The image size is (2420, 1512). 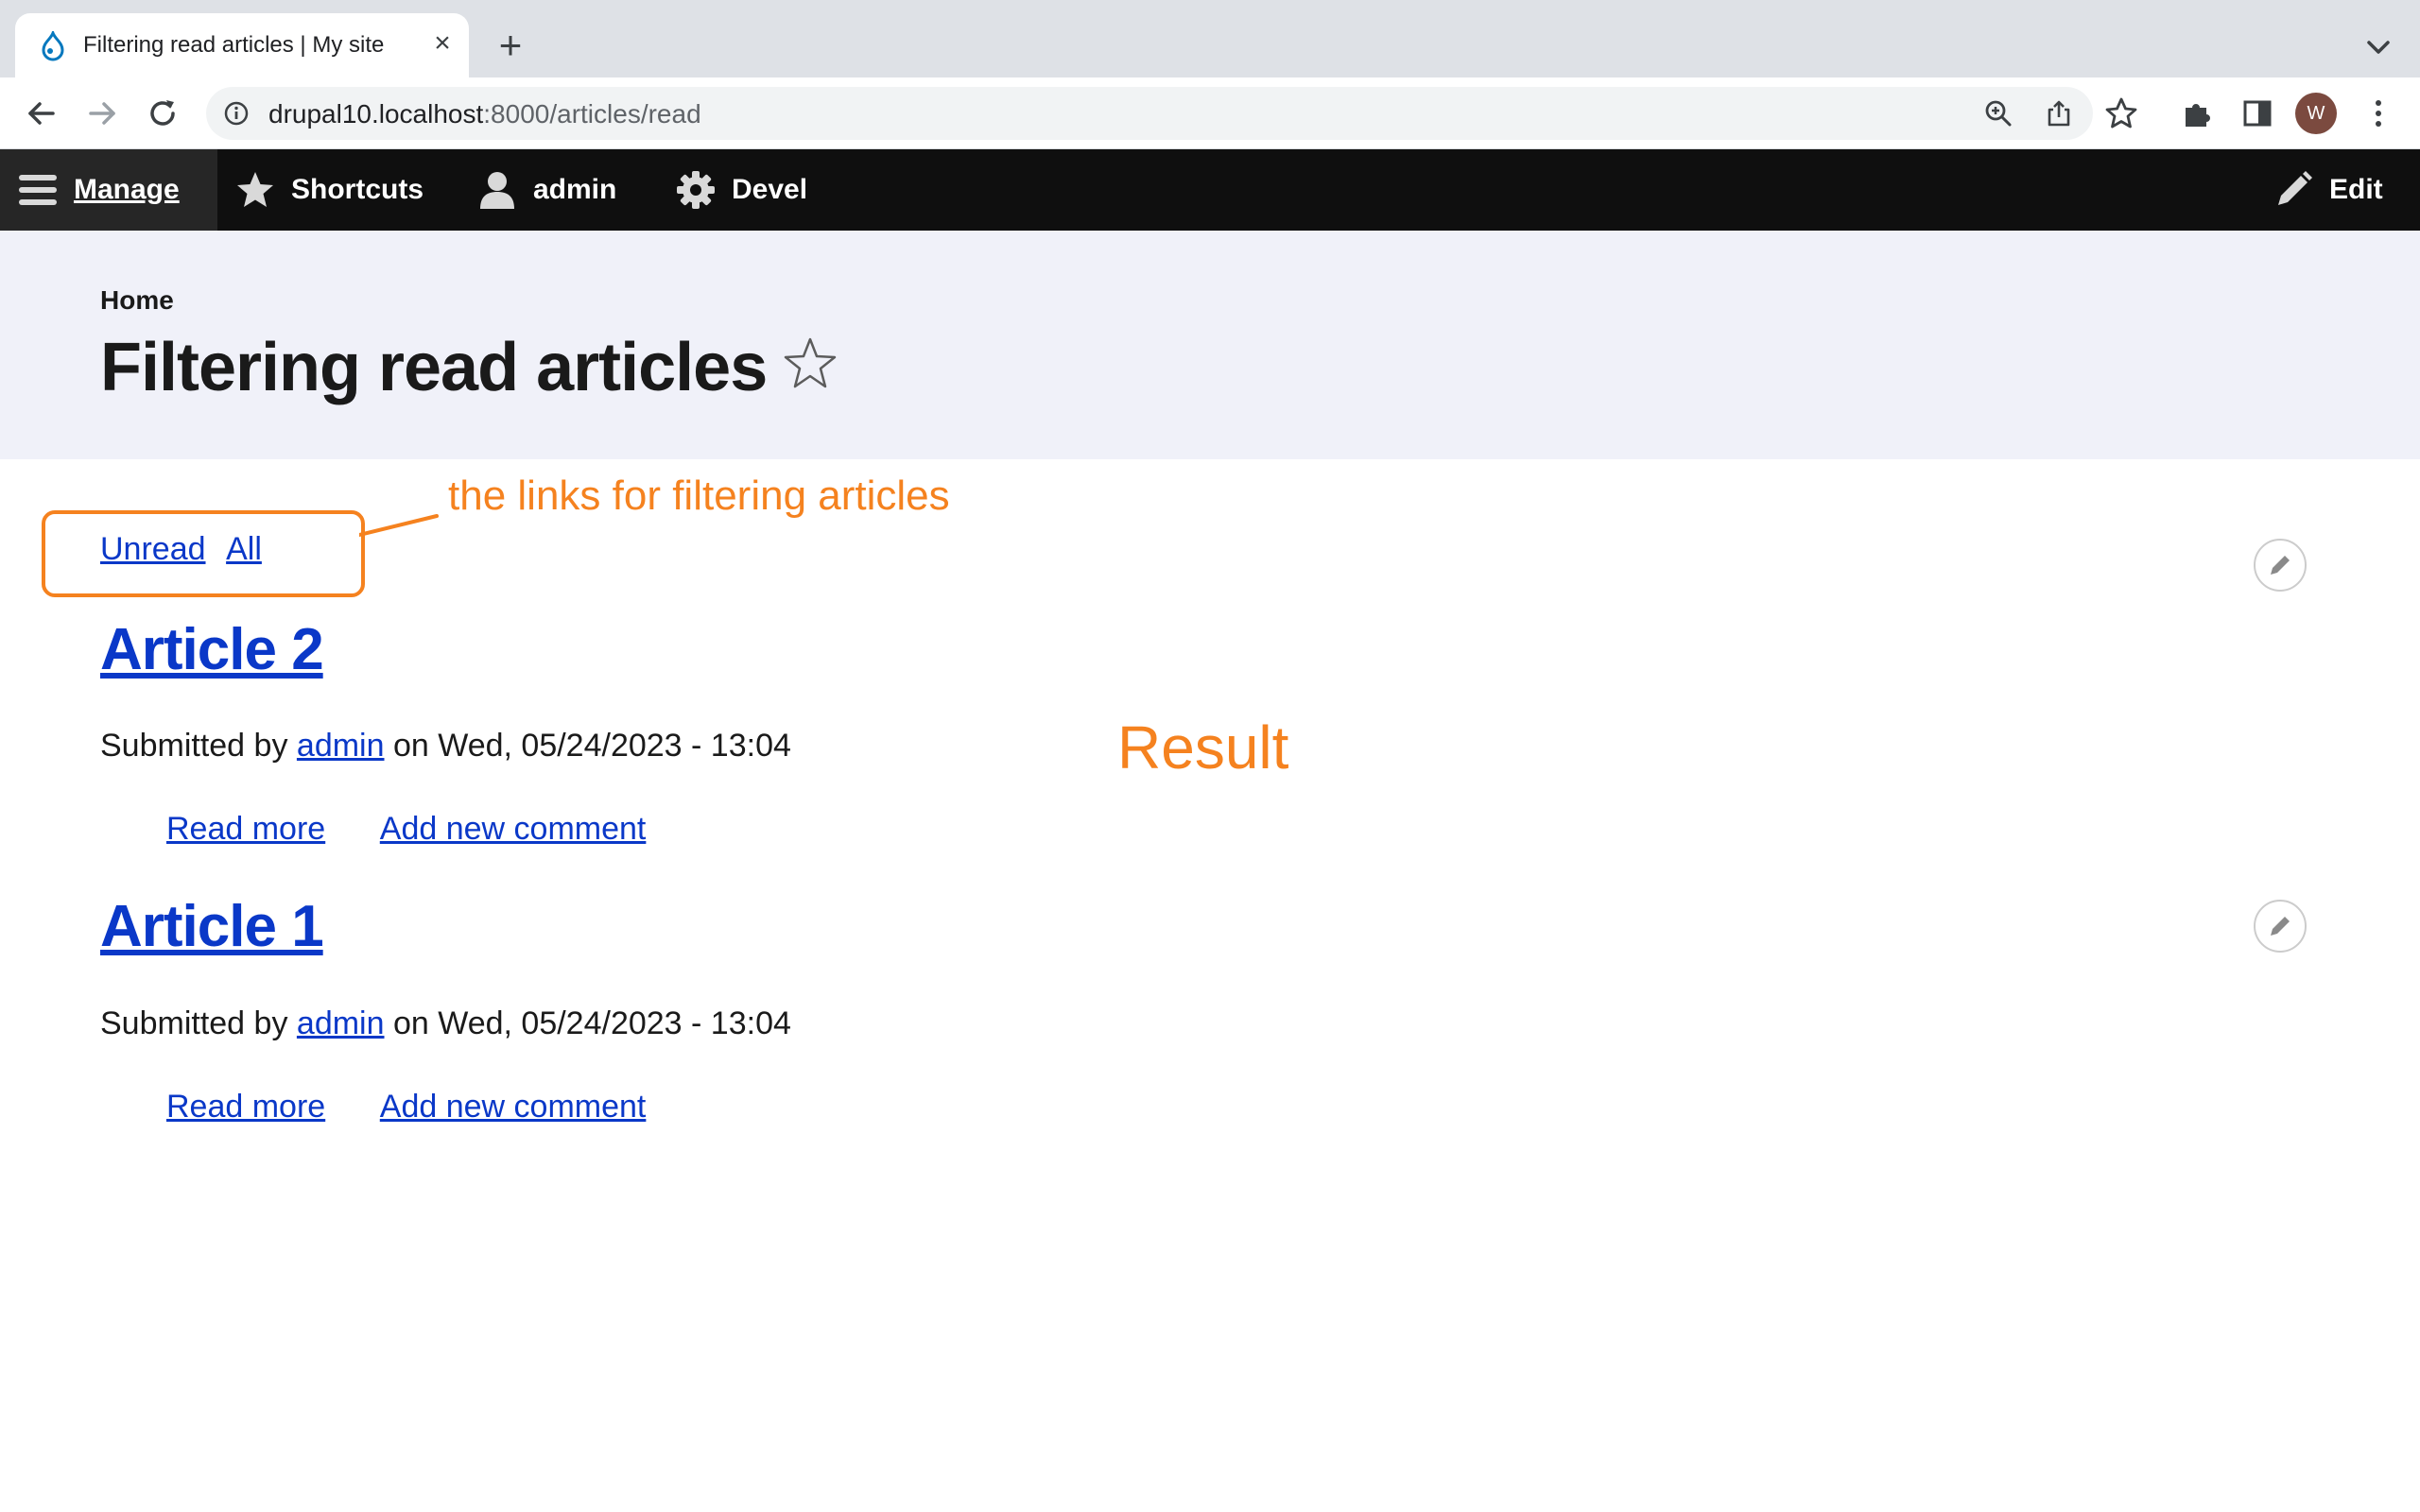 I want to click on forward-arrow-icon, so click(x=102, y=113).